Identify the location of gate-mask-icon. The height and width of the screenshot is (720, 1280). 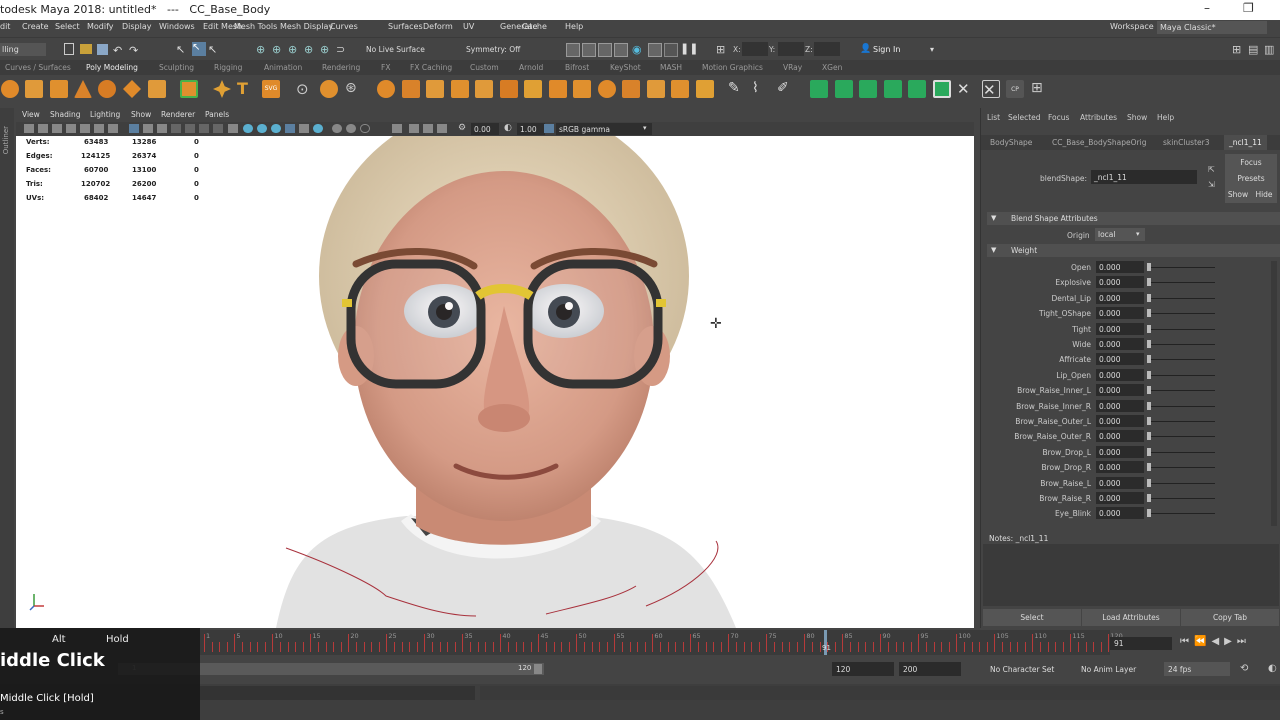
(162, 128).